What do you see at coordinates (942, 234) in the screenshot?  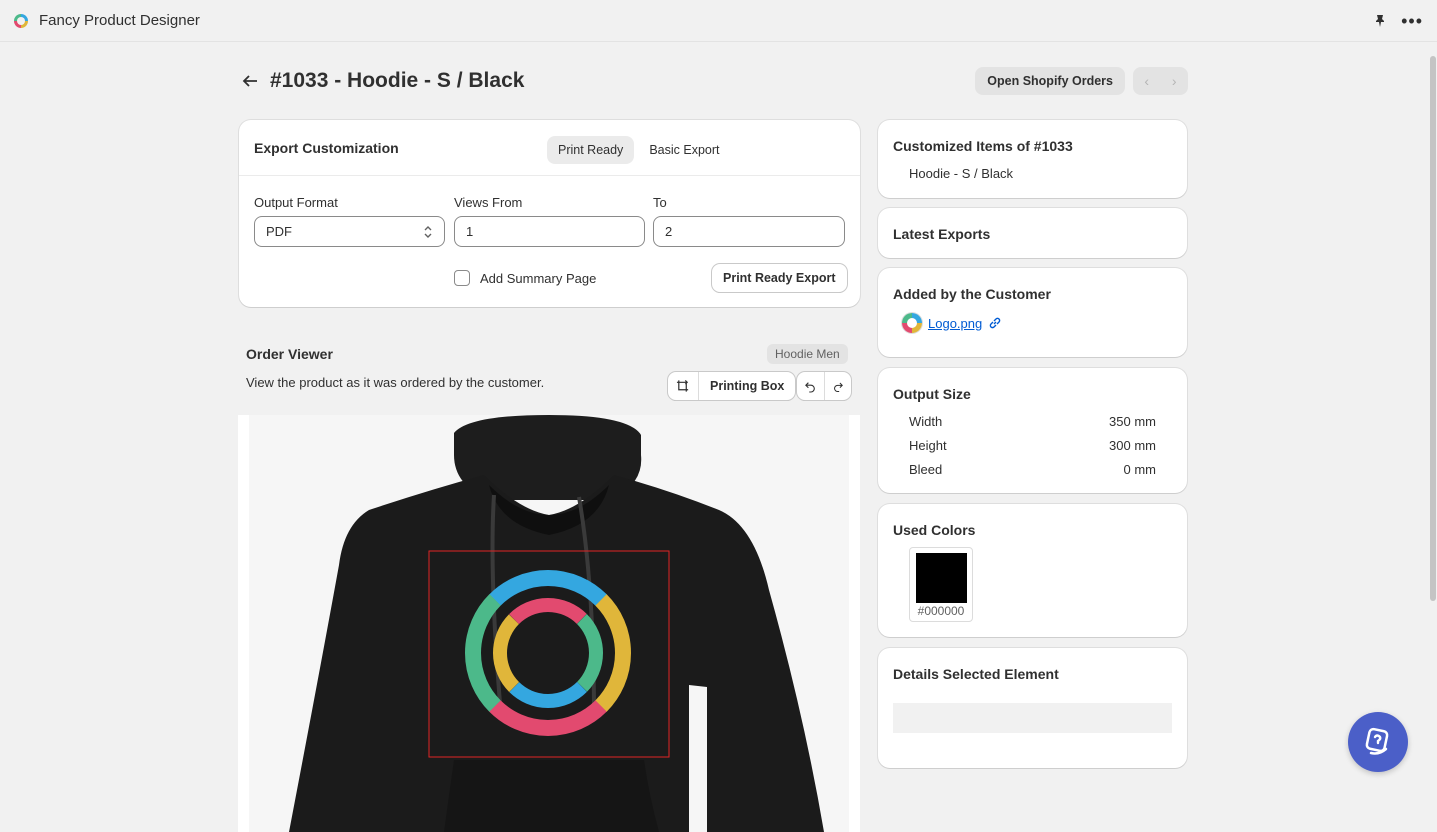 I see `latest-exports-title: Latest Exports` at bounding box center [942, 234].